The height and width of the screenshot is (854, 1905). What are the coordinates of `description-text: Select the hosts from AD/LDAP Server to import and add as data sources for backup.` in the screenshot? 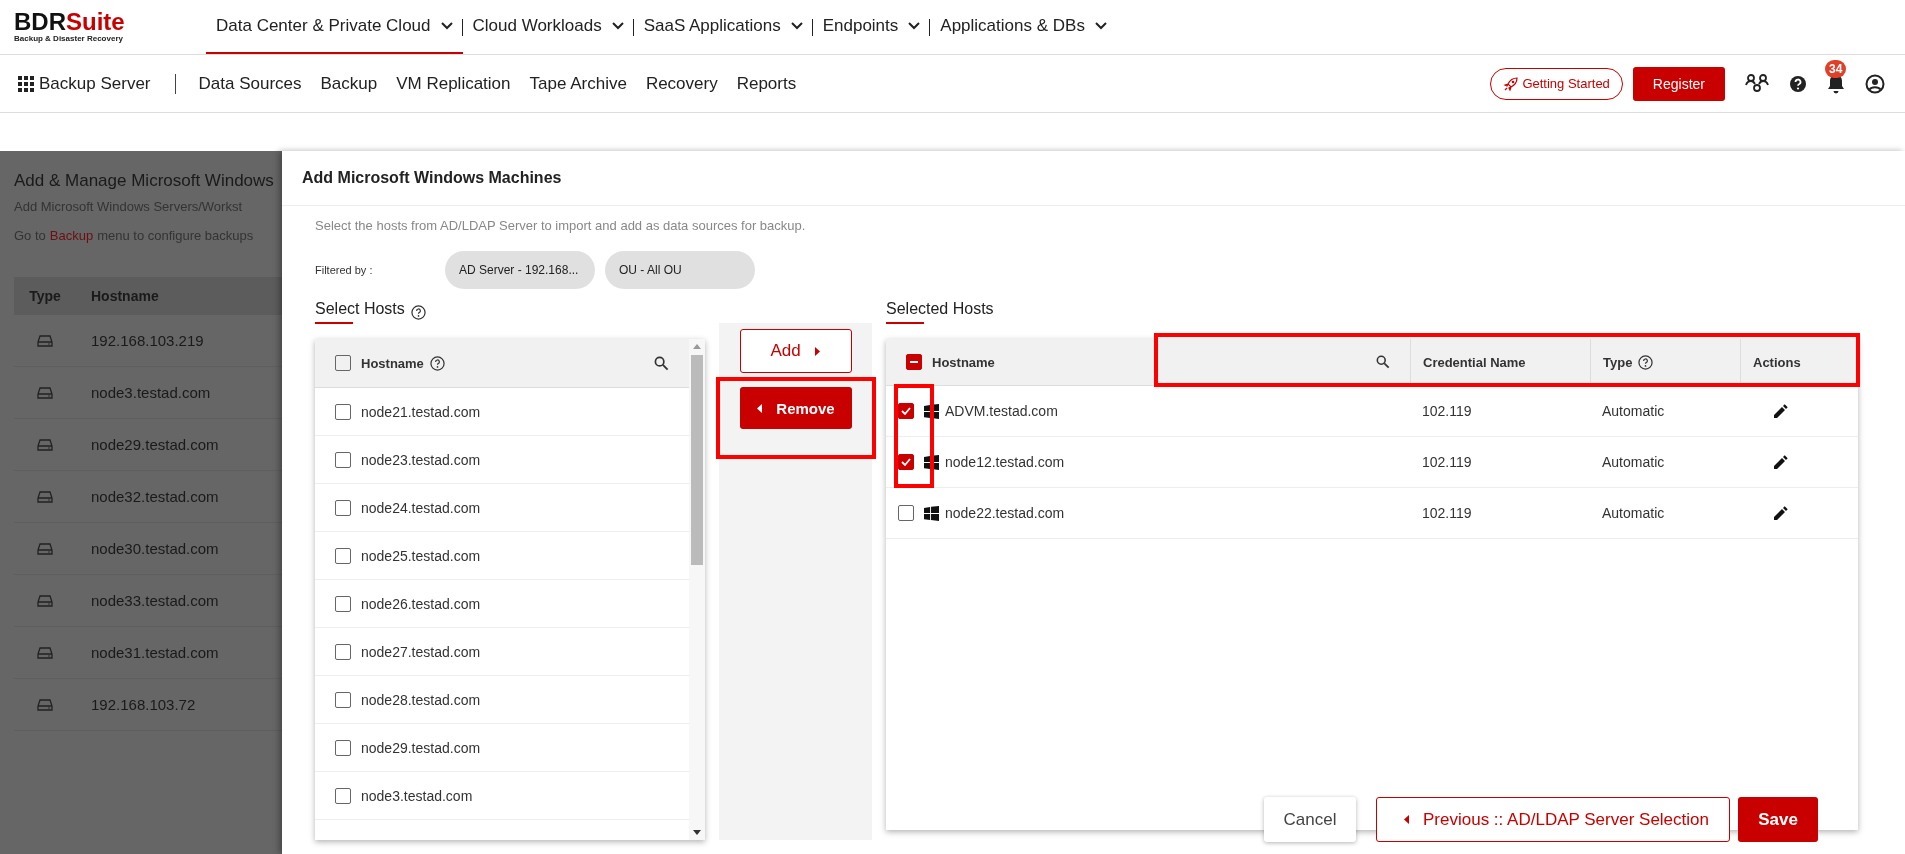 It's located at (560, 225).